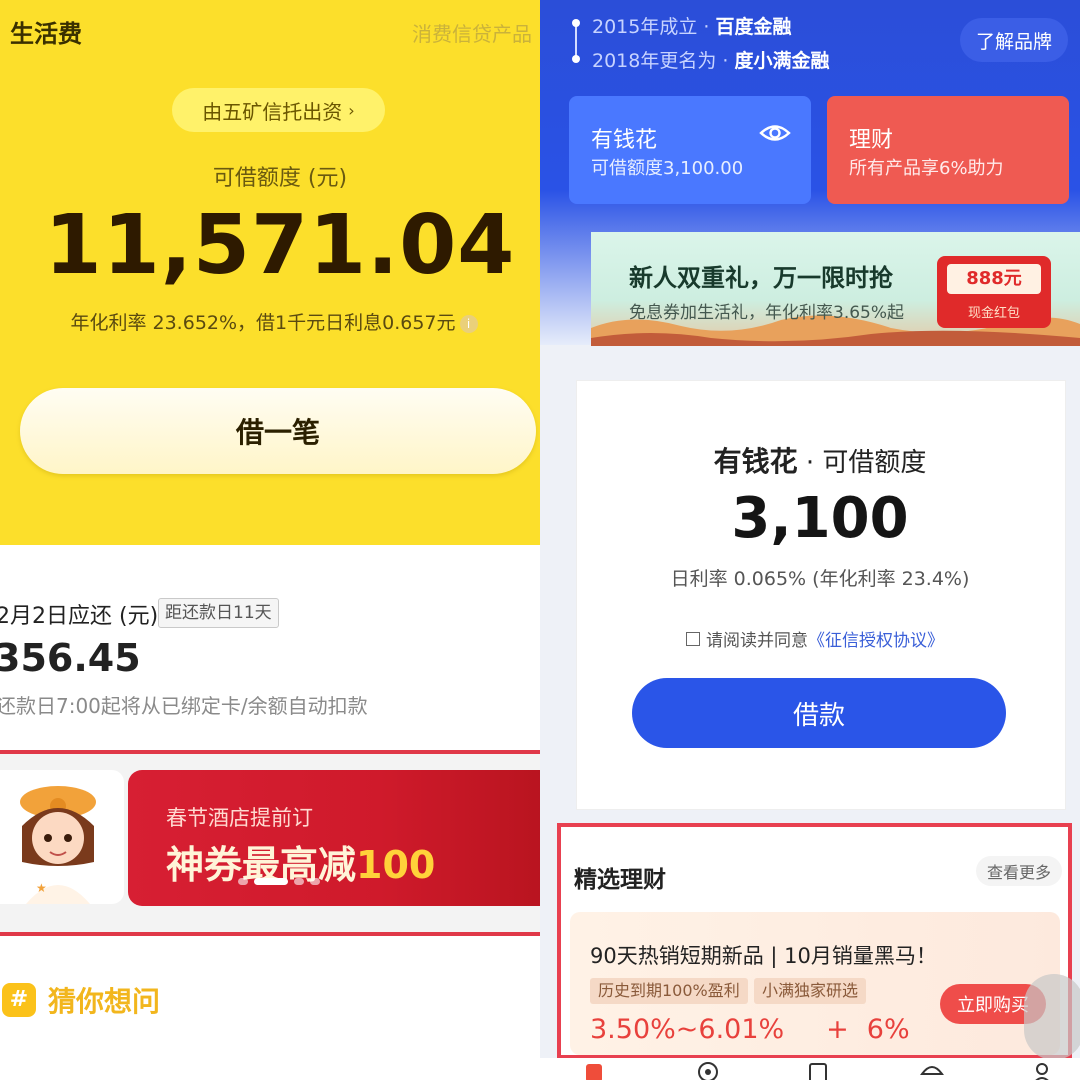 Image resolution: width=1080 pixels, height=1080 pixels. I want to click on carousel-dot-active, so click(271, 881).